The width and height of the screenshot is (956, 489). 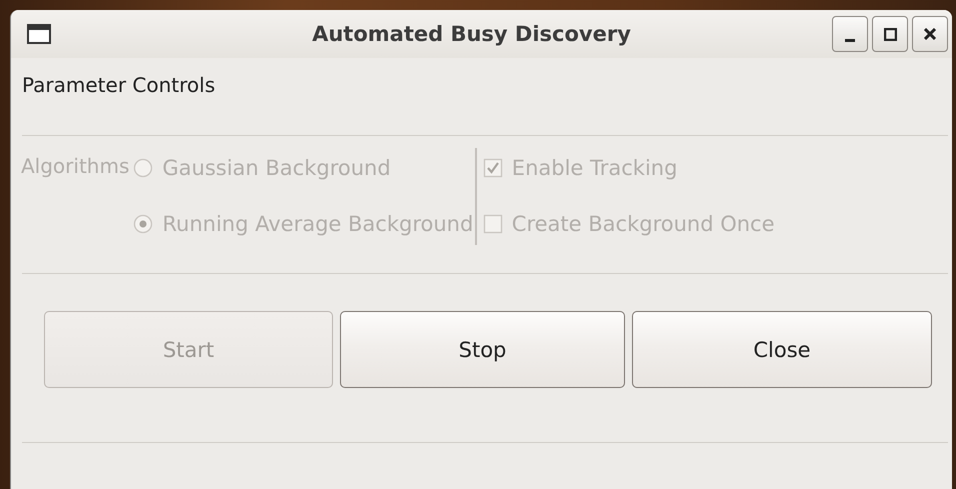 I want to click on close-button, so click(x=930, y=34).